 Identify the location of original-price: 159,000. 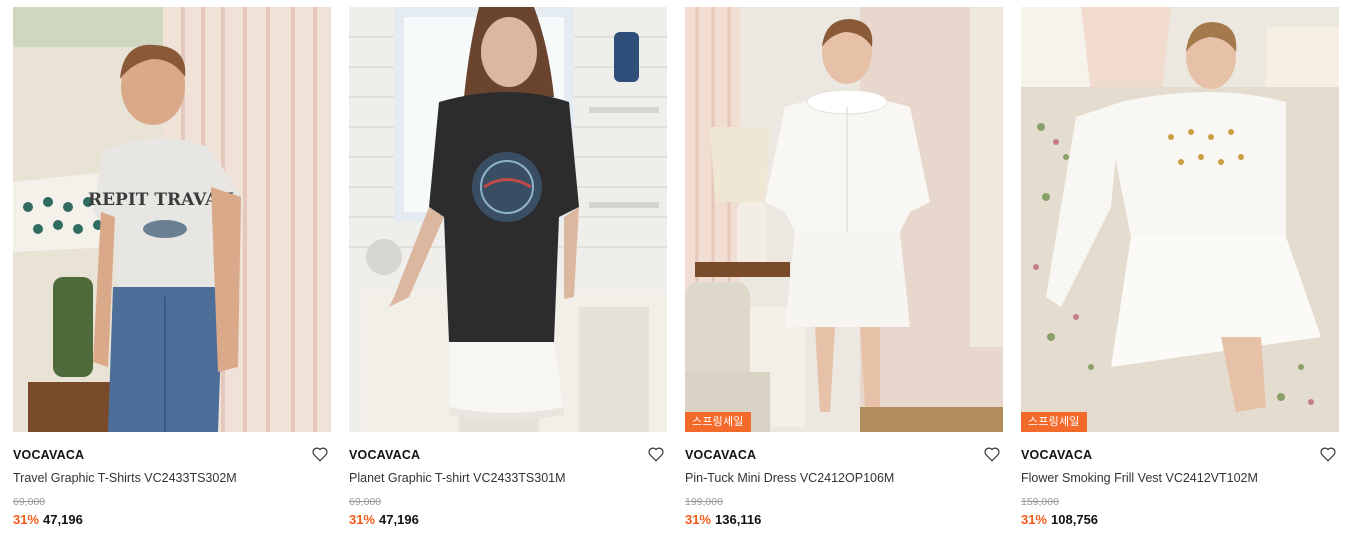
(1040, 502).